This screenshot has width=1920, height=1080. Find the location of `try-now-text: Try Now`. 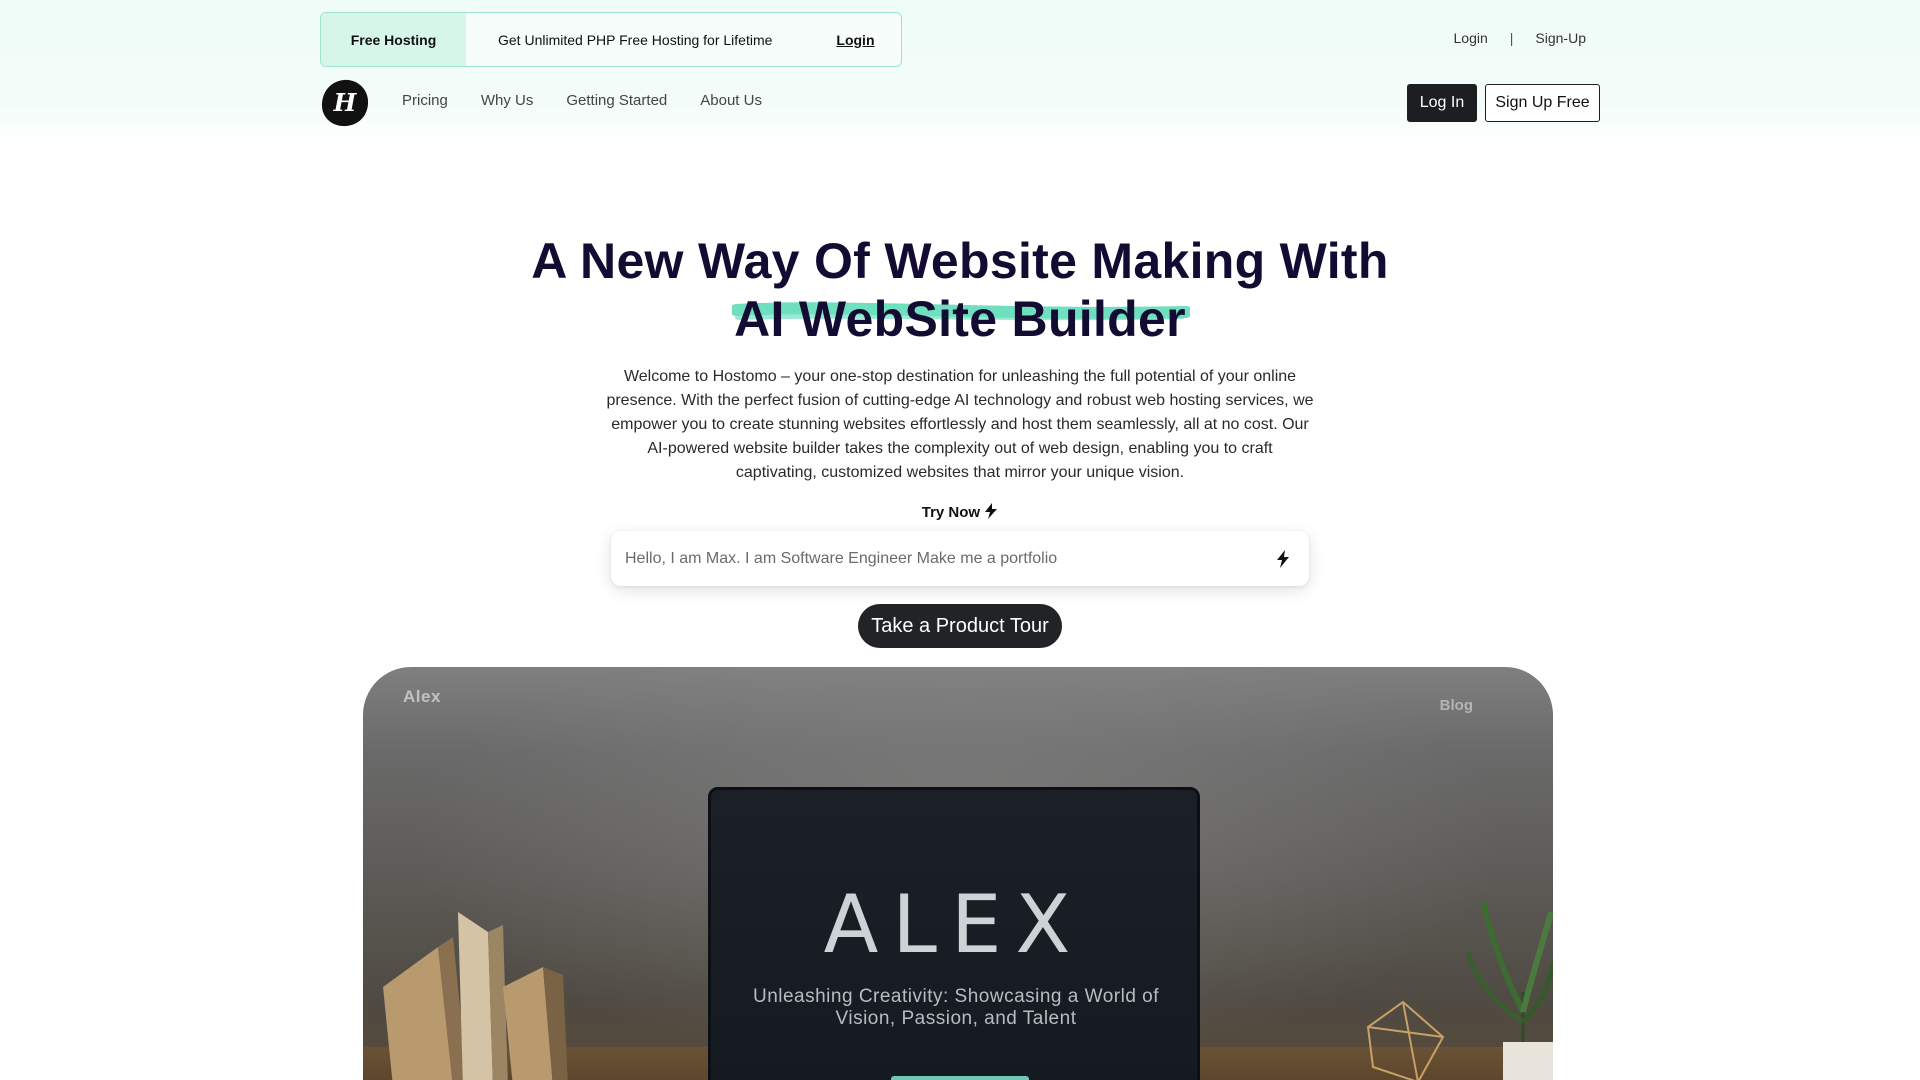

try-now-text: Try Now is located at coordinates (951, 512).